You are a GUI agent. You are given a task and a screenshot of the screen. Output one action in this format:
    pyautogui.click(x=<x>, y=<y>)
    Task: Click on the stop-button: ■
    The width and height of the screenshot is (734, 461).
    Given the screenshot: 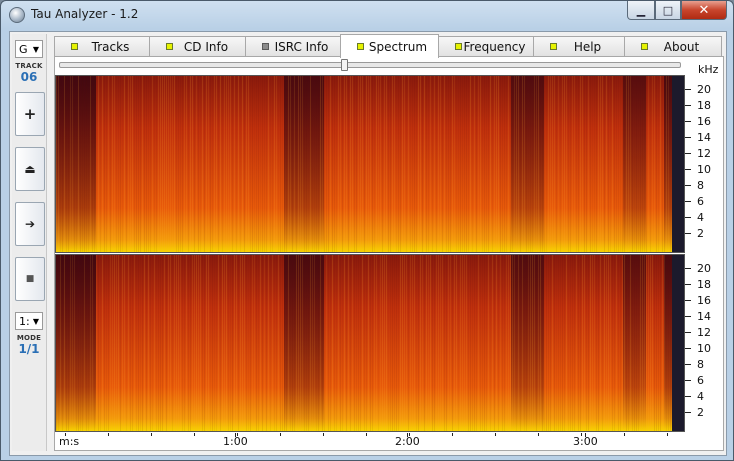 What is the action you would take?
    pyautogui.click(x=30, y=279)
    